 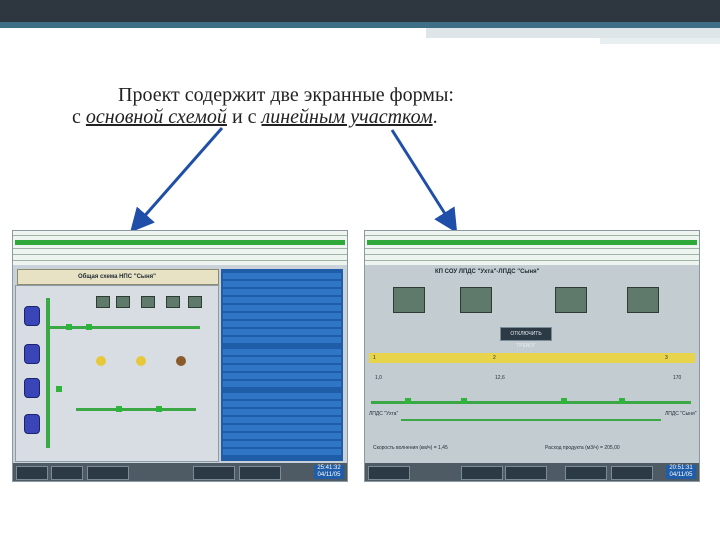 I want to click on caption-line-1: Проект содержит две экранные формы:, so click(x=286, y=95).